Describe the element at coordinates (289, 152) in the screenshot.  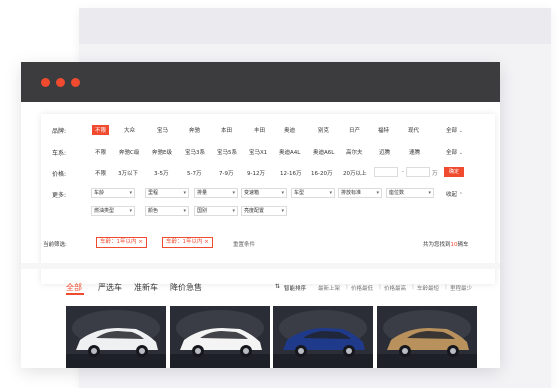
I see `series-option: 奥迪A4L` at that location.